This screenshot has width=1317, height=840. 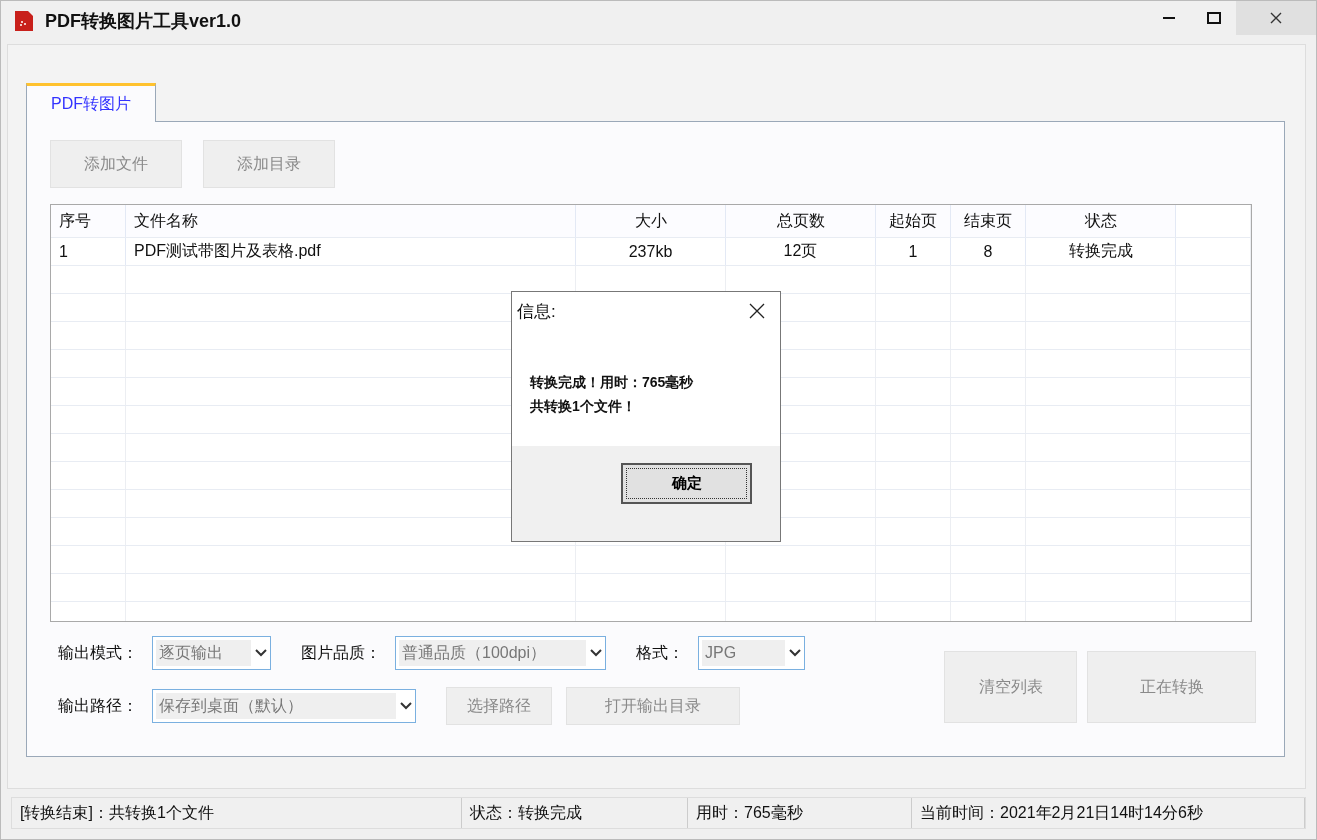 I want to click on dialog-message: 转换完成！用时：765毫秒, so click(x=612, y=383).